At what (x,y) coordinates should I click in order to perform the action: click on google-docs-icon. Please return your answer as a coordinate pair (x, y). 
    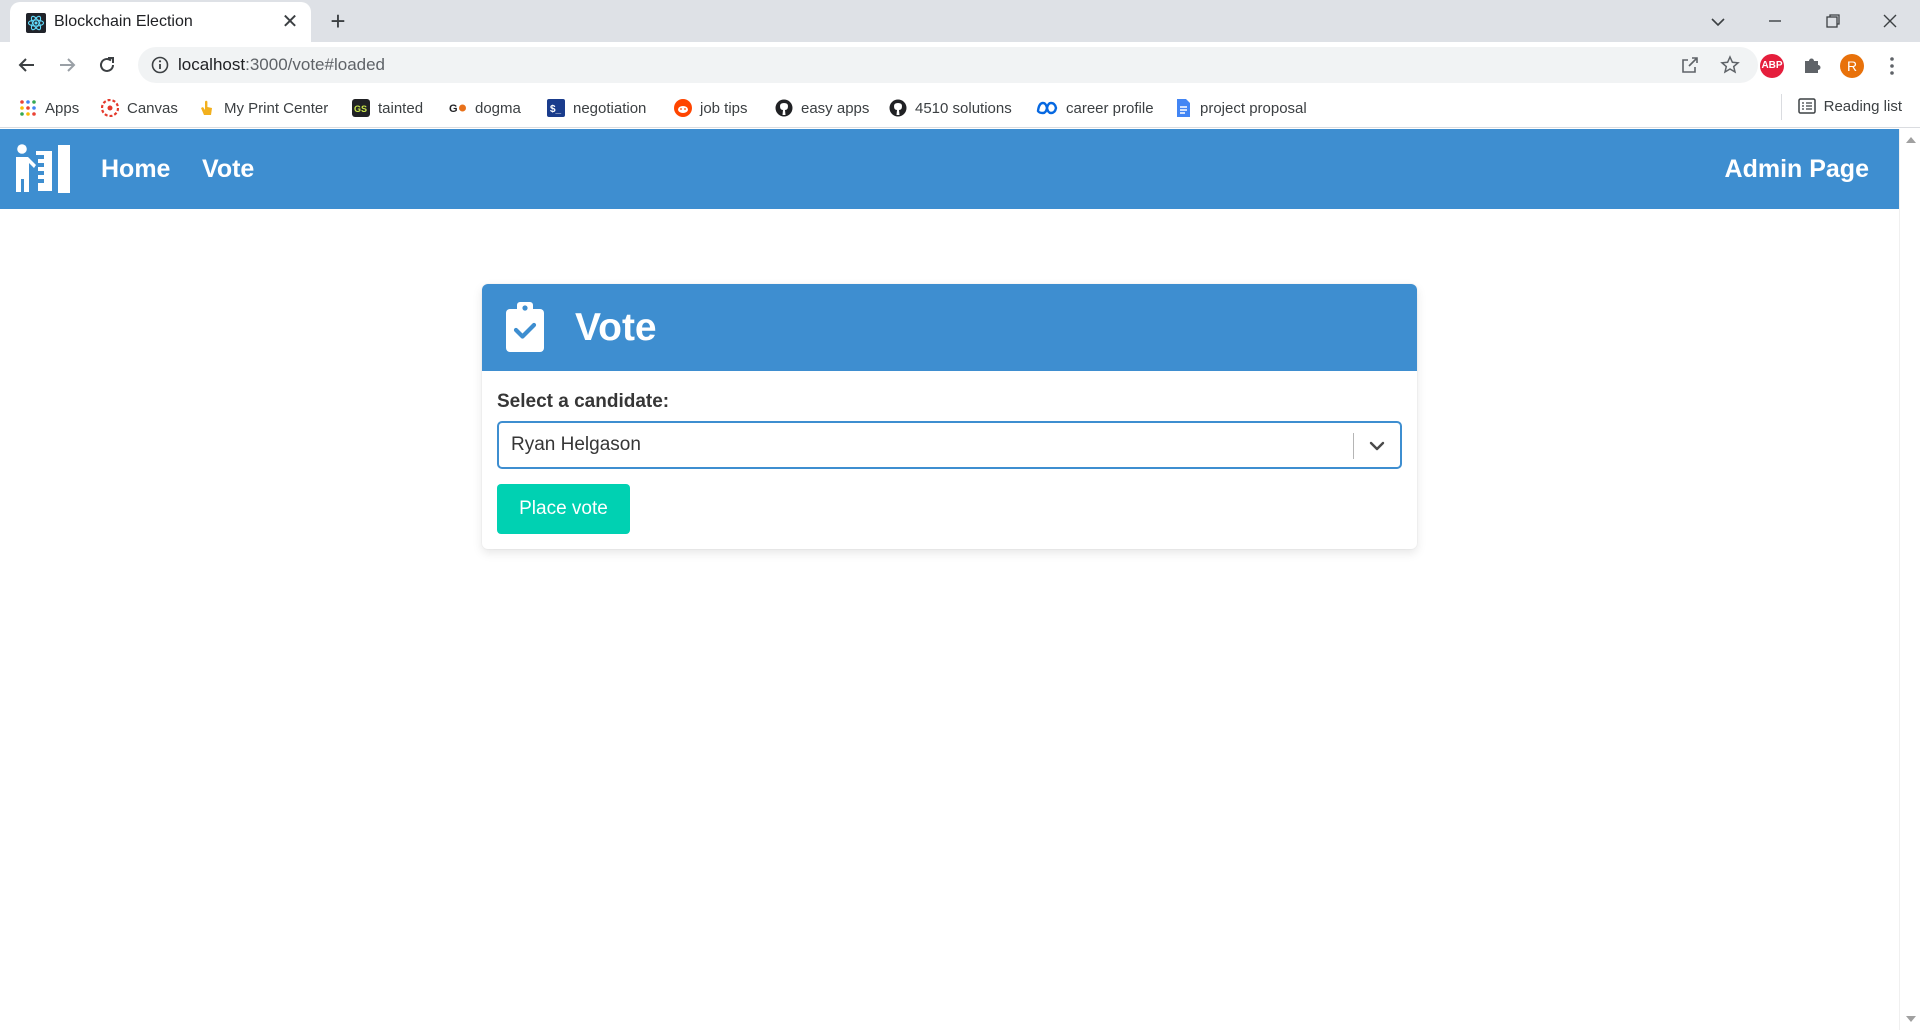
    Looking at the image, I should click on (1183, 108).